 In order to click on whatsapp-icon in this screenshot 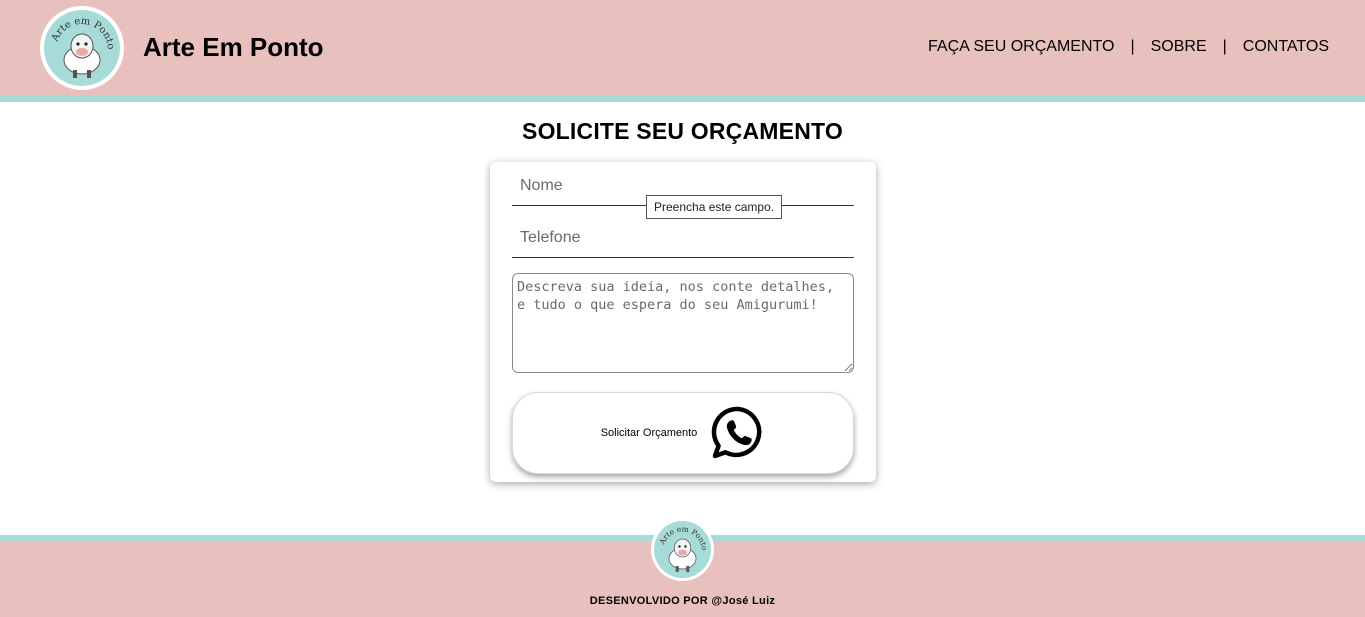, I will do `click(737, 432)`.